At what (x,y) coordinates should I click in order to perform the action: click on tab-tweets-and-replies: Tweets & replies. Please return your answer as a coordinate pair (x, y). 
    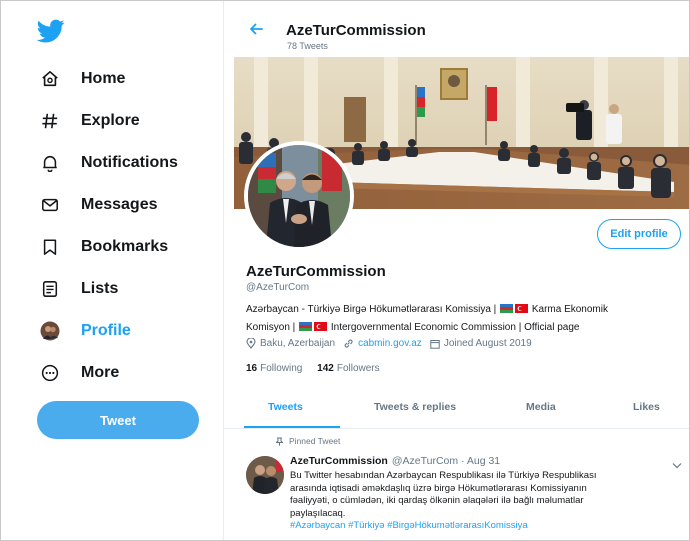
    Looking at the image, I should click on (415, 407).